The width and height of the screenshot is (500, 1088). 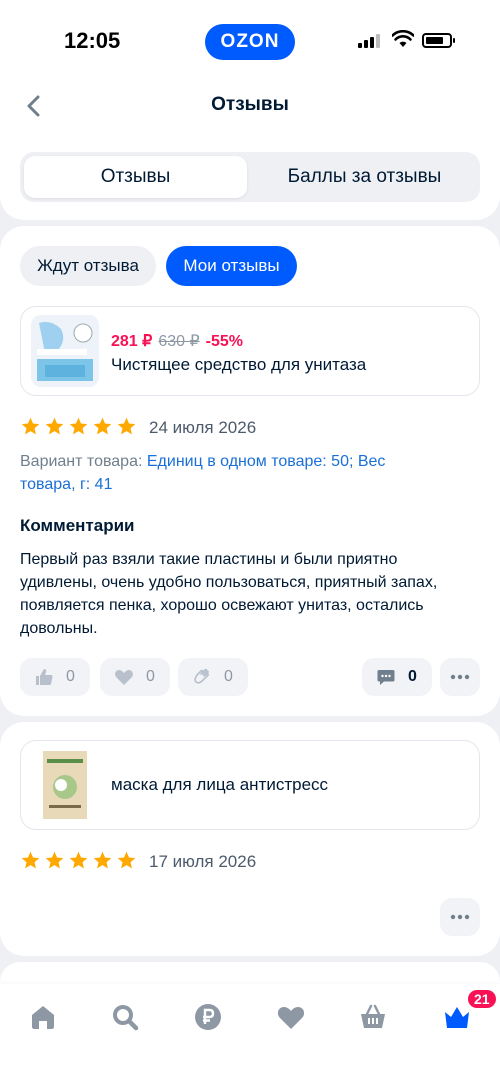 I want to click on crown-icon, so click(x=457, y=1017).